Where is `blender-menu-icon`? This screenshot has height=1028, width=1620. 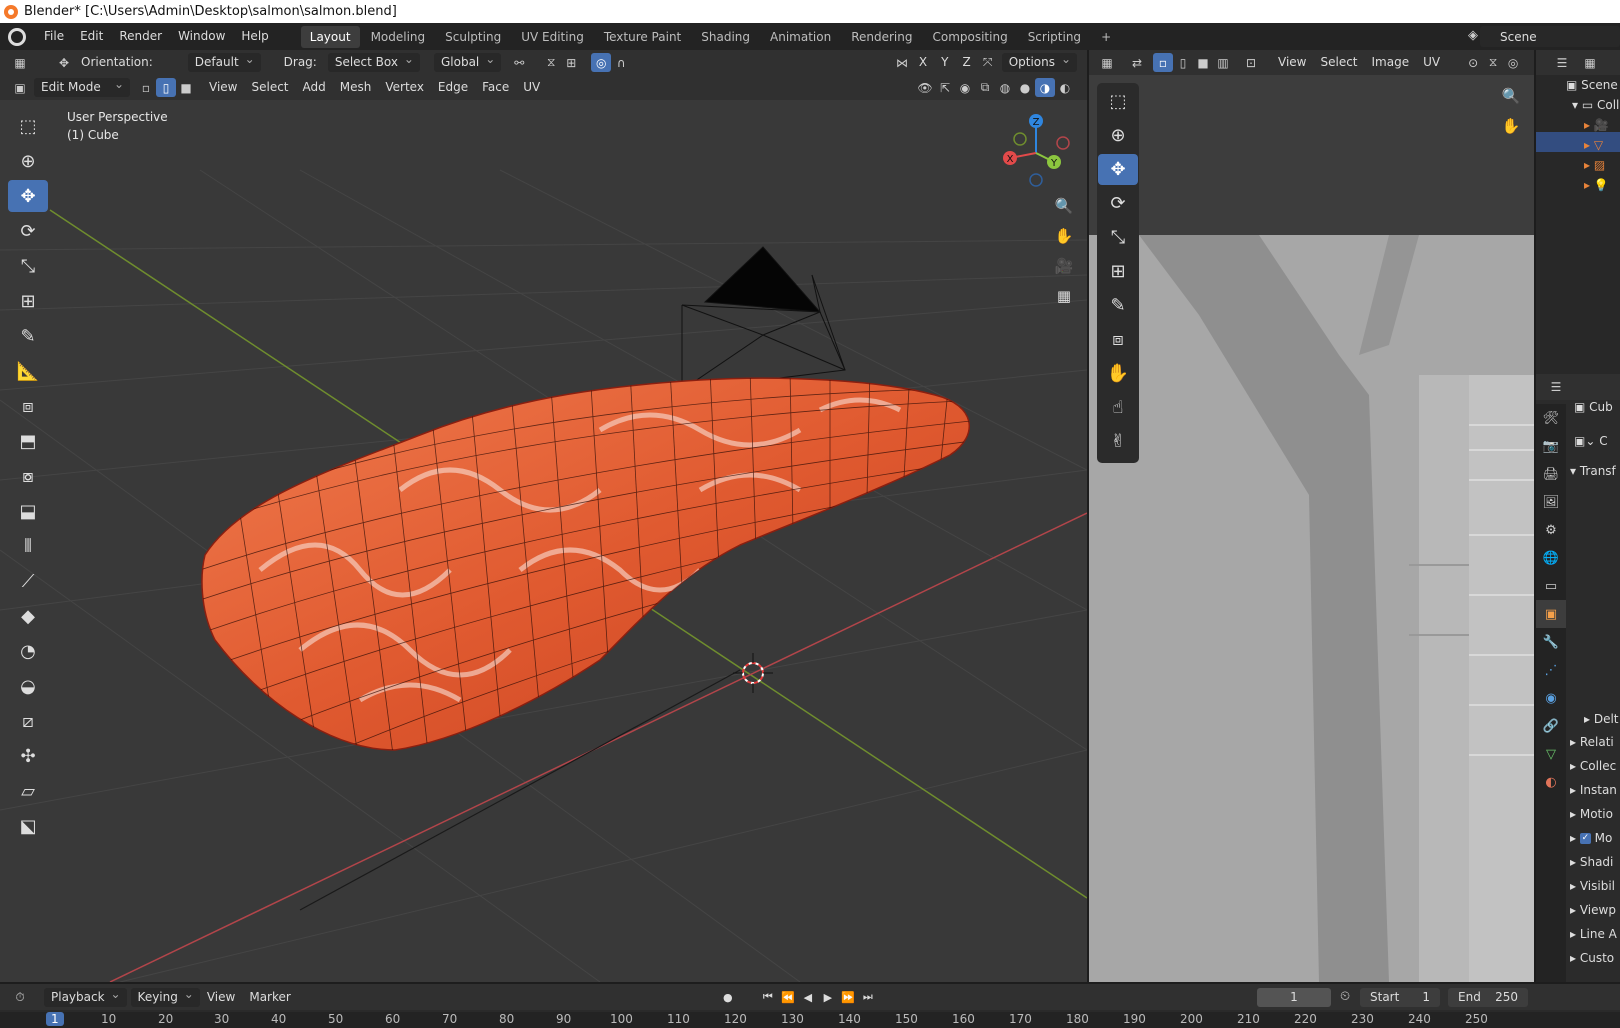
blender-menu-icon is located at coordinates (17, 36).